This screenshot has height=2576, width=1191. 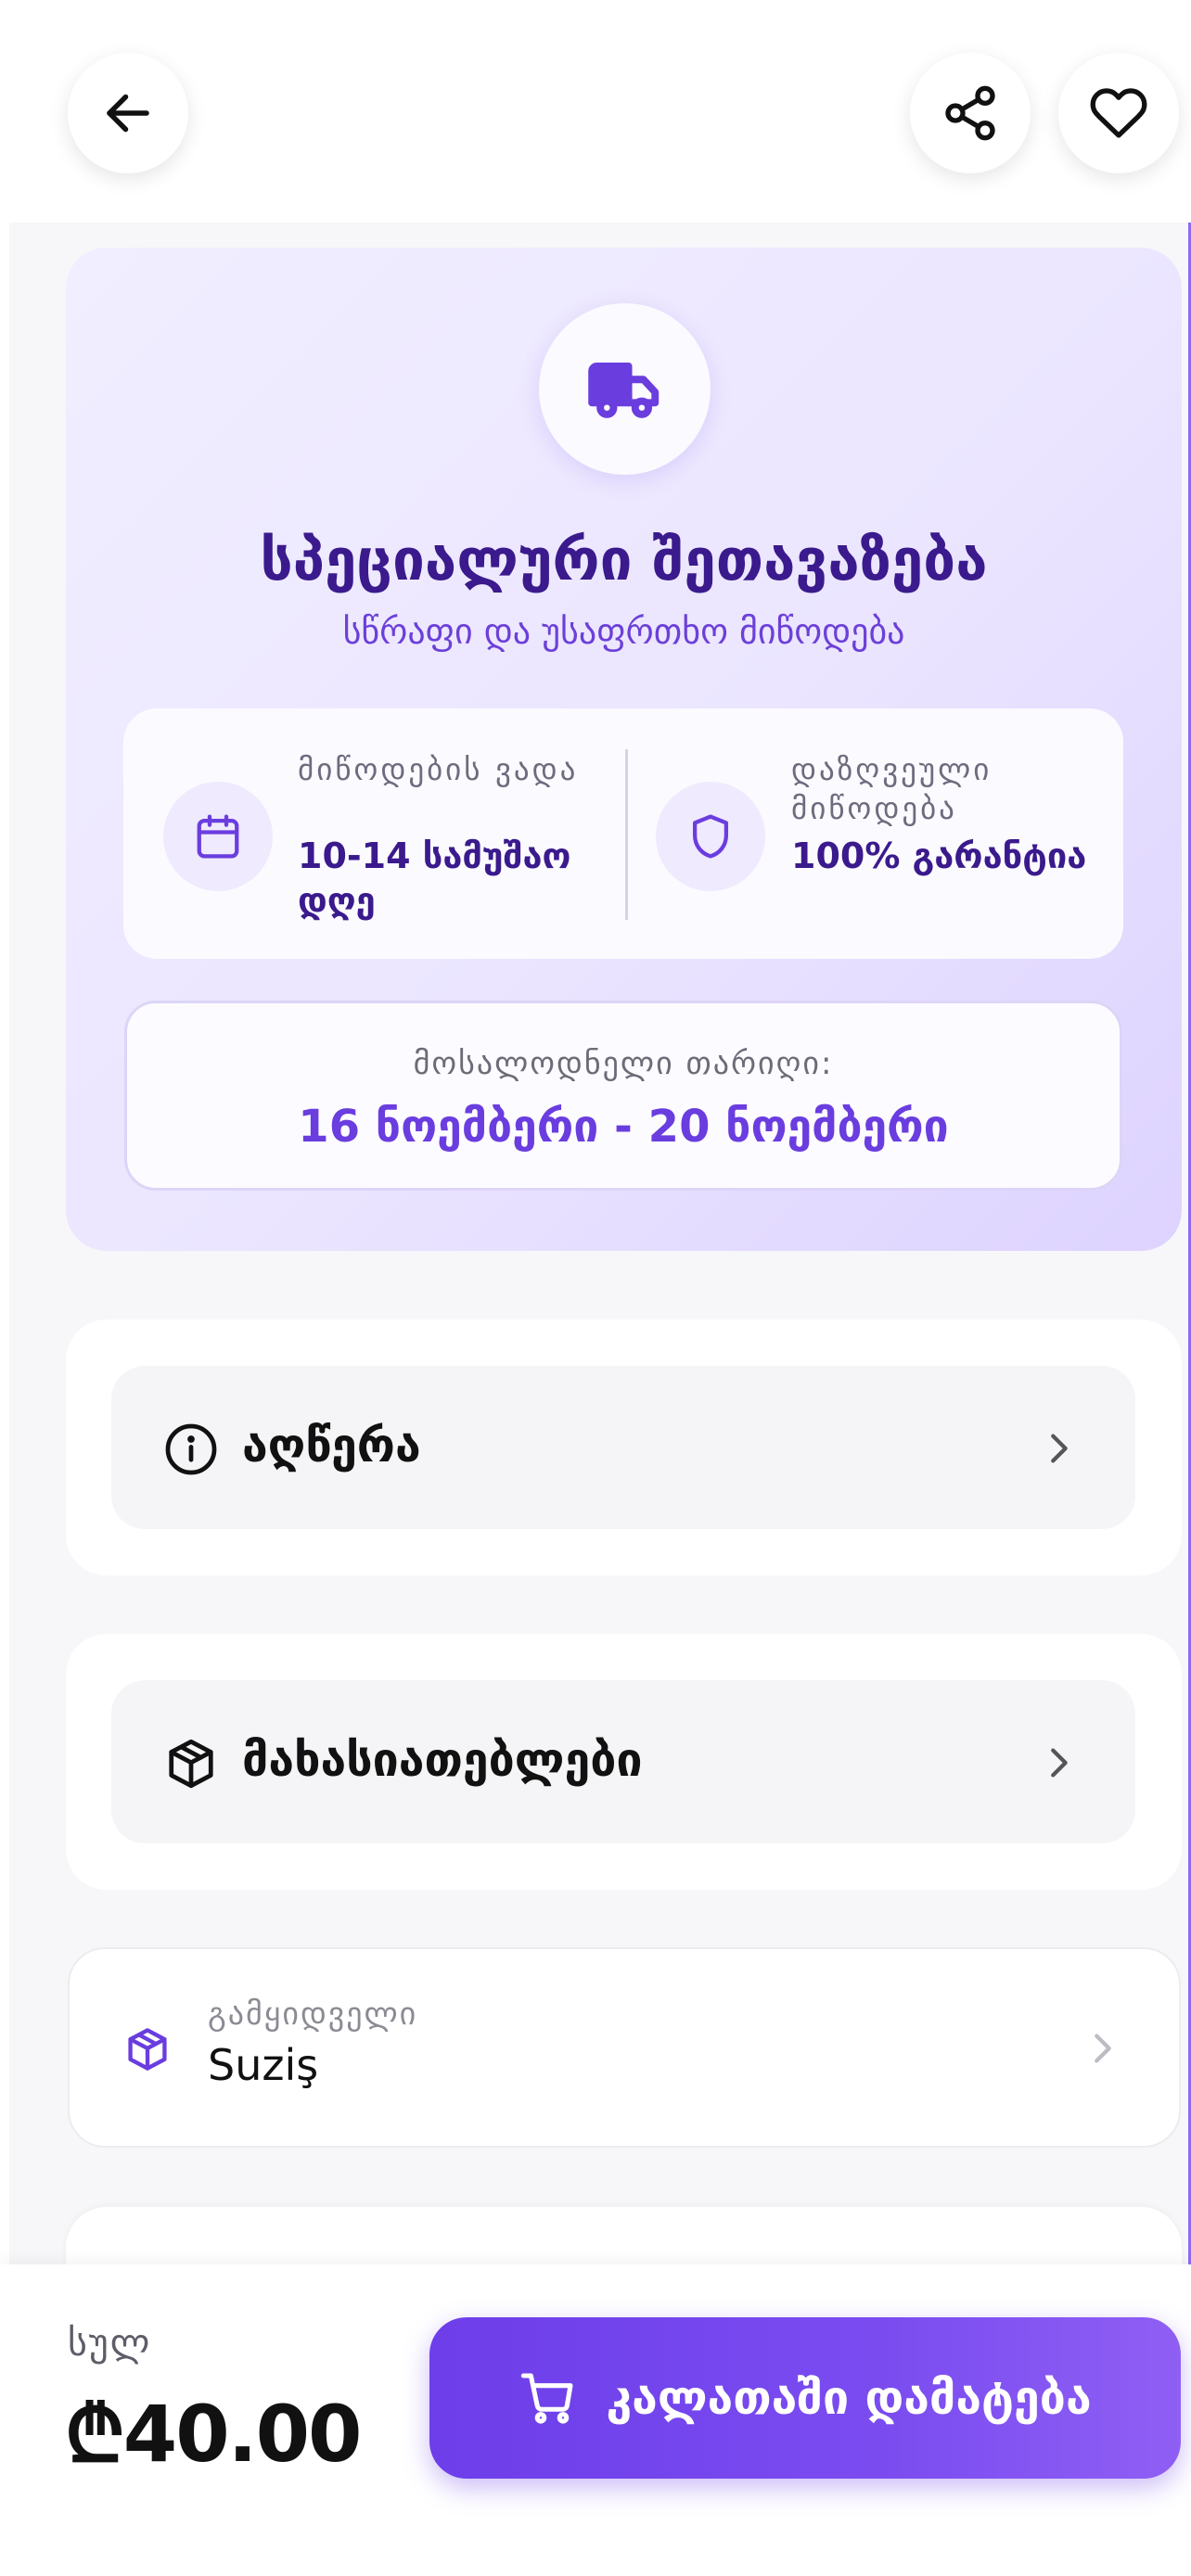 I want to click on heart-icon, so click(x=1118, y=113).